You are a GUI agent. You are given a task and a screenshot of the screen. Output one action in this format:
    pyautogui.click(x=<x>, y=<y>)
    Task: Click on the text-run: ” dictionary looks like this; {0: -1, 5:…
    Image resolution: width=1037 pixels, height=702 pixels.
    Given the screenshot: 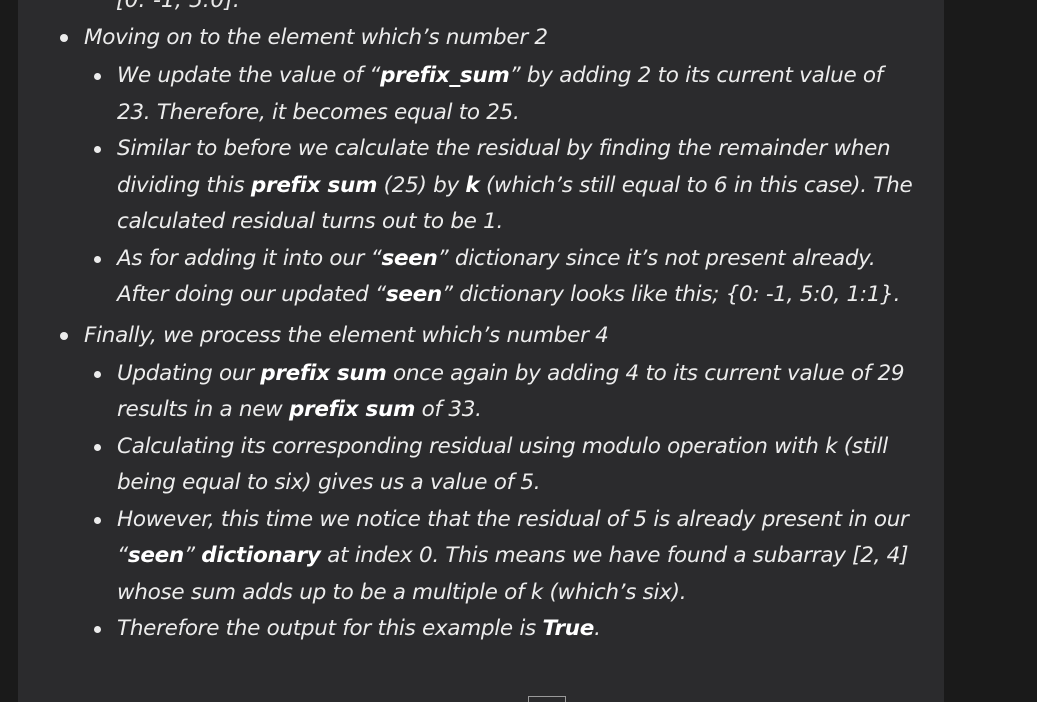 What is the action you would take?
    pyautogui.click(x=671, y=294)
    